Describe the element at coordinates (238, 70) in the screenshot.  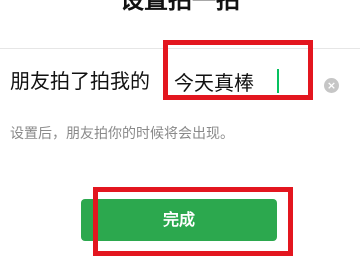
I see `input-highlight-box` at that location.